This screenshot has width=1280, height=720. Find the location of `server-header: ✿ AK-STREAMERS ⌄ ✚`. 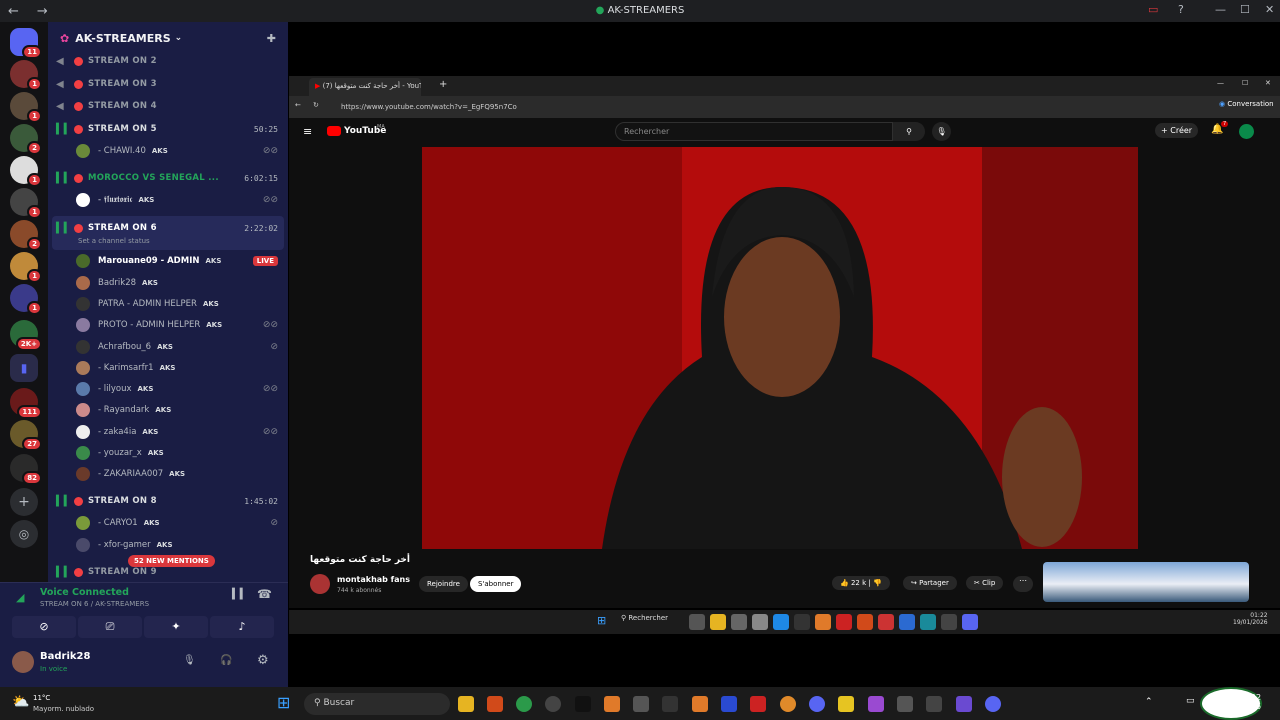

server-header: ✿ AK-STREAMERS ⌄ ✚ is located at coordinates (168, 38).